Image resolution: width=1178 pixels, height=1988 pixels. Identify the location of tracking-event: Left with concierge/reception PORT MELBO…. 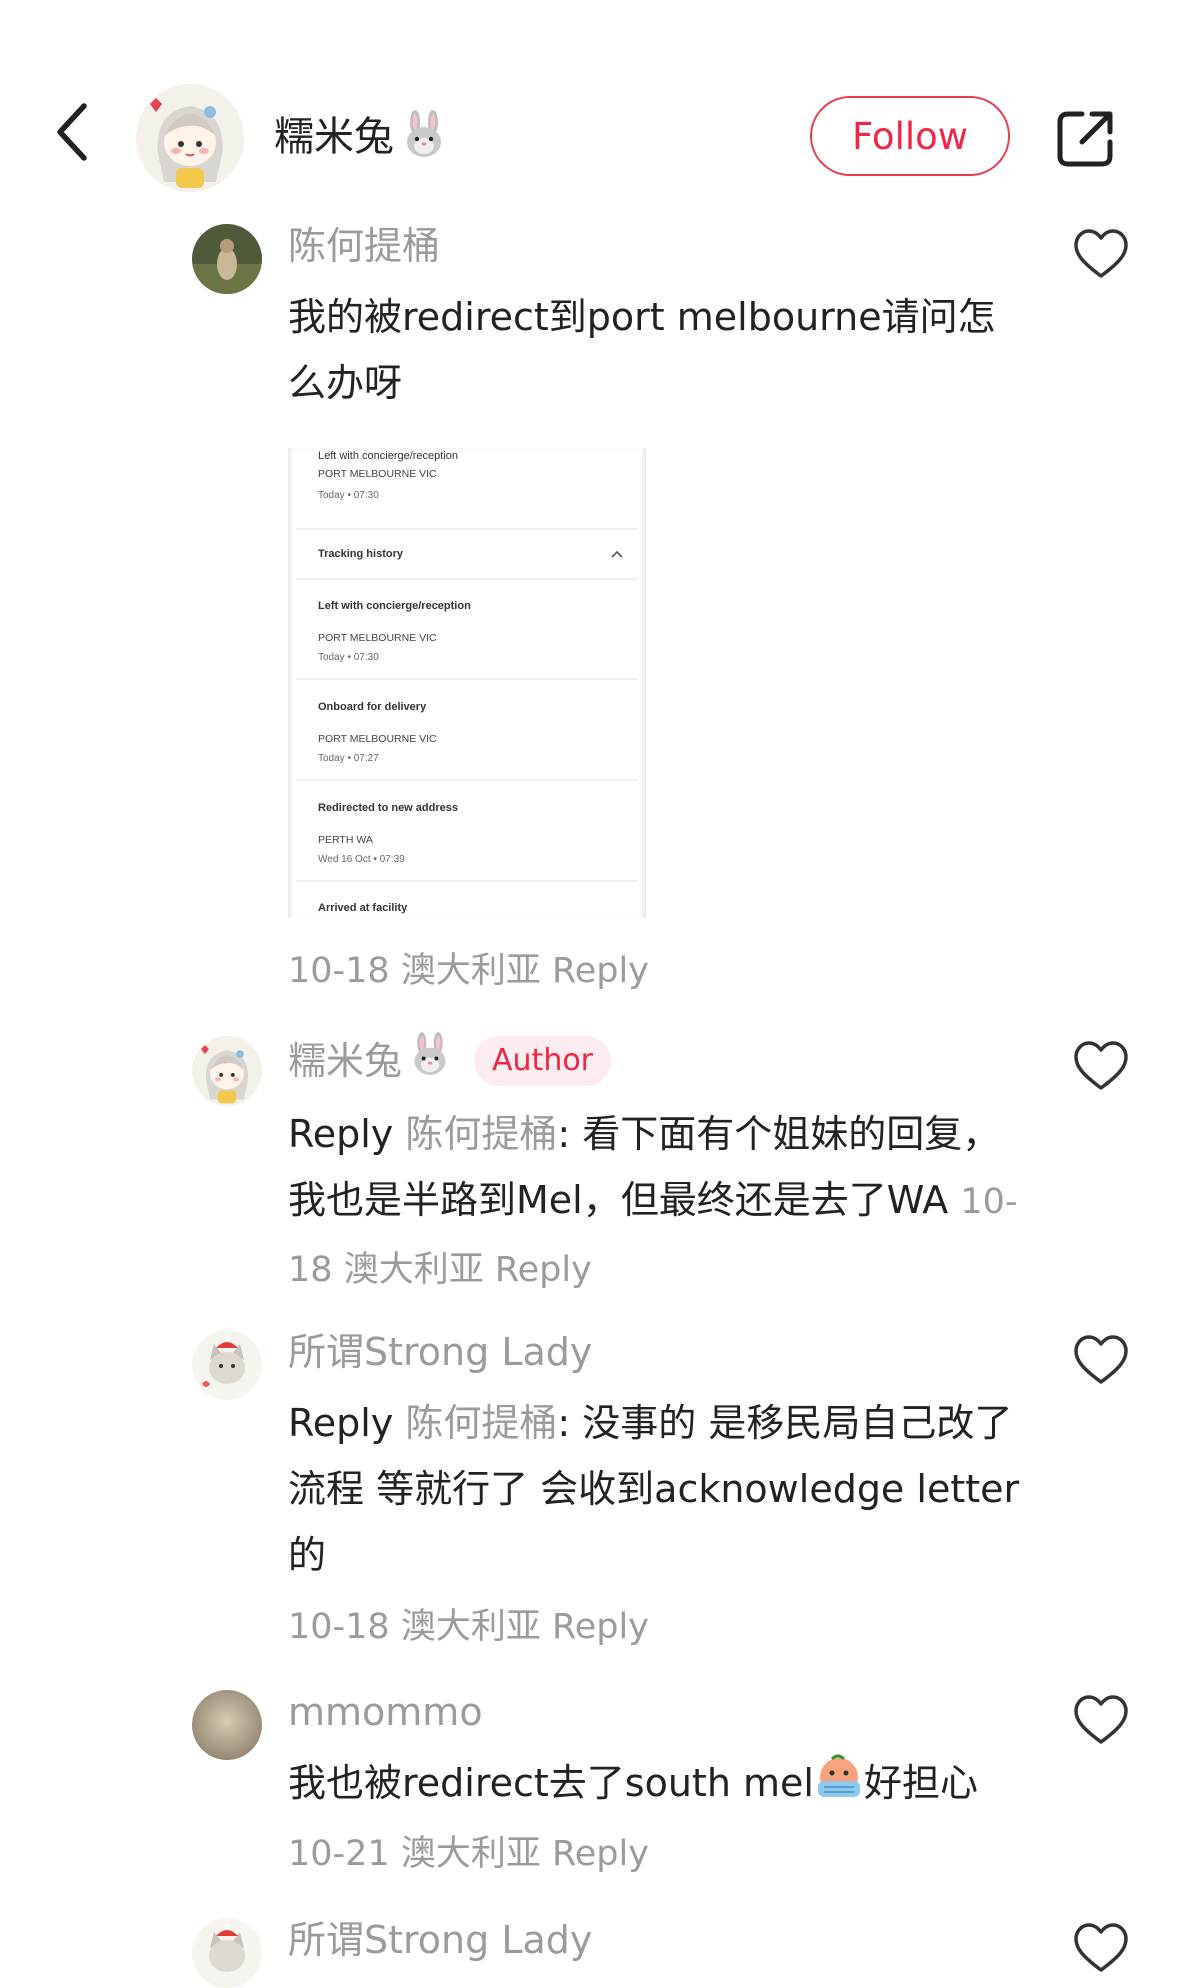
(478, 631).